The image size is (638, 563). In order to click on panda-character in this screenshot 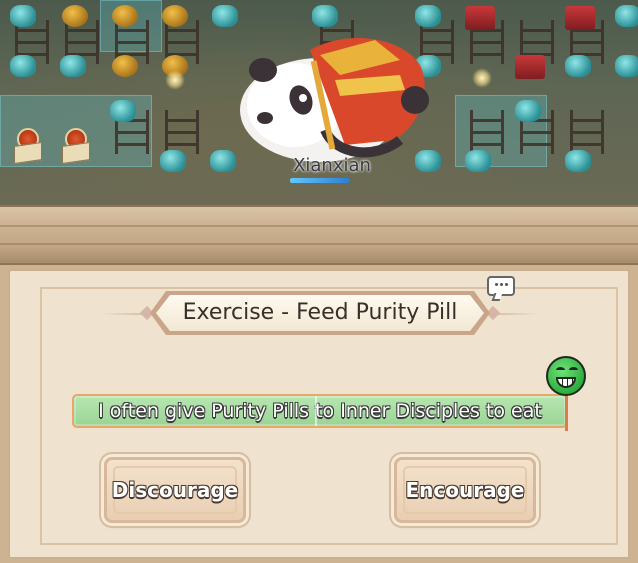, I will do `click(334, 100)`.